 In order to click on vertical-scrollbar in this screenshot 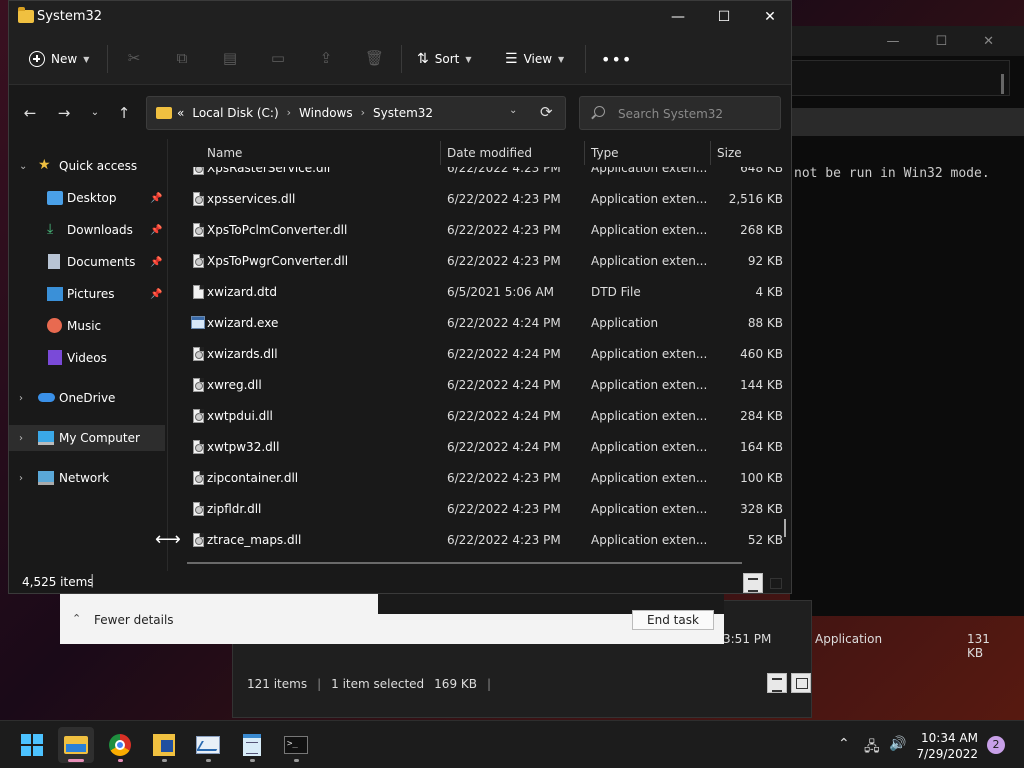, I will do `click(785, 528)`.